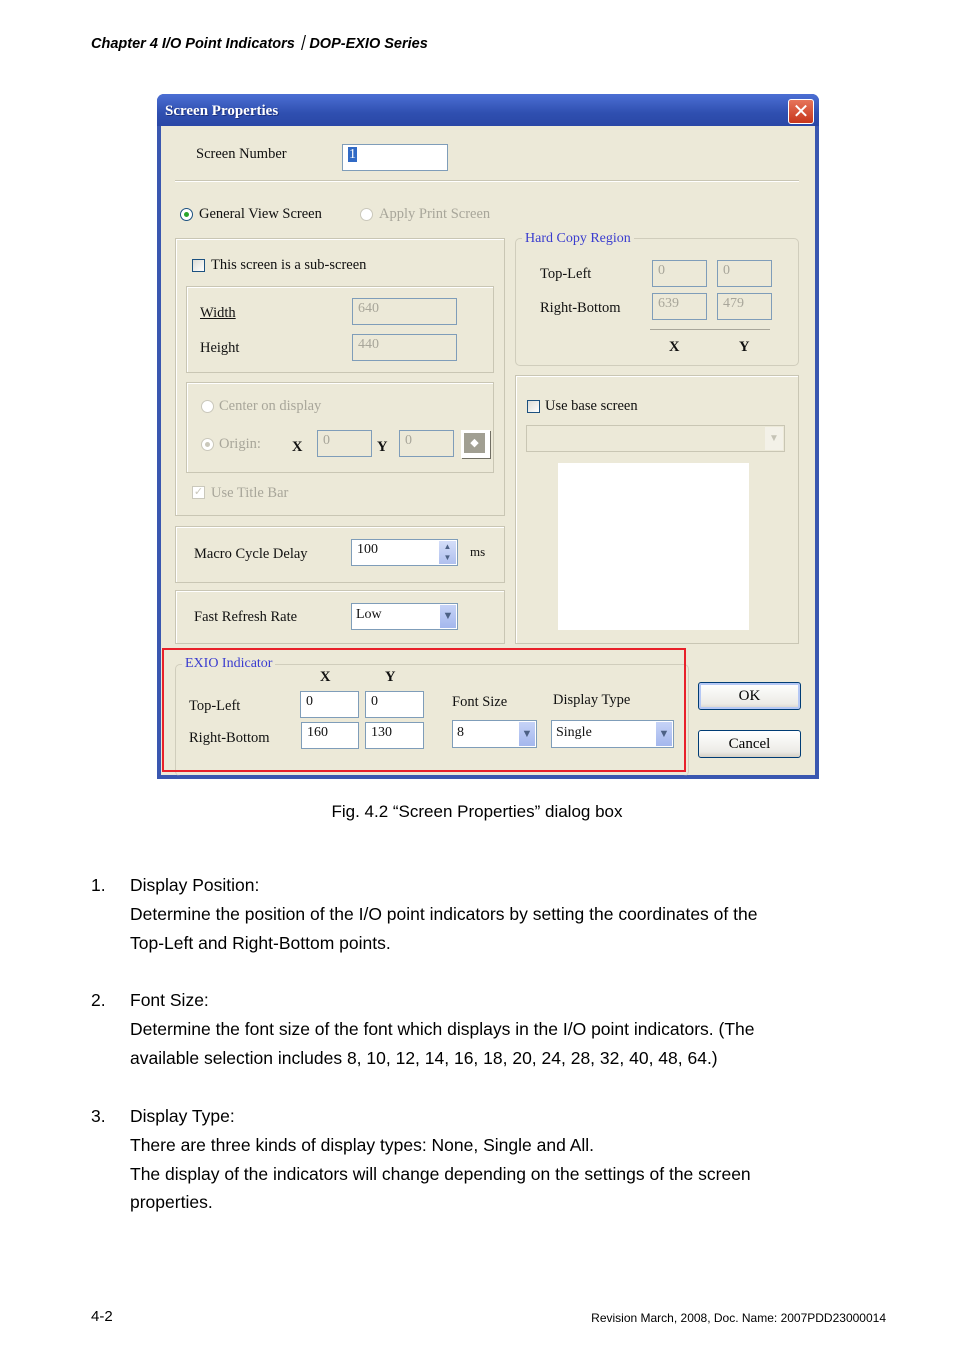  Describe the element at coordinates (749, 696) in the screenshot. I see `ok-button: OK` at that location.